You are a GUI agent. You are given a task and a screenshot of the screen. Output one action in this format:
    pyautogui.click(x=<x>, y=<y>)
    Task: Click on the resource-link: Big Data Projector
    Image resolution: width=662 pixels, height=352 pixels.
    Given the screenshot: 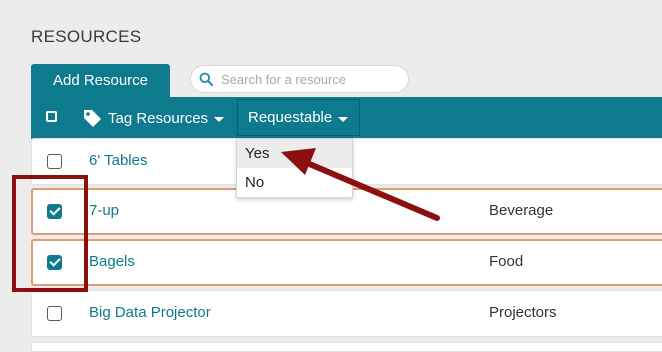 What is the action you would take?
    pyautogui.click(x=150, y=312)
    